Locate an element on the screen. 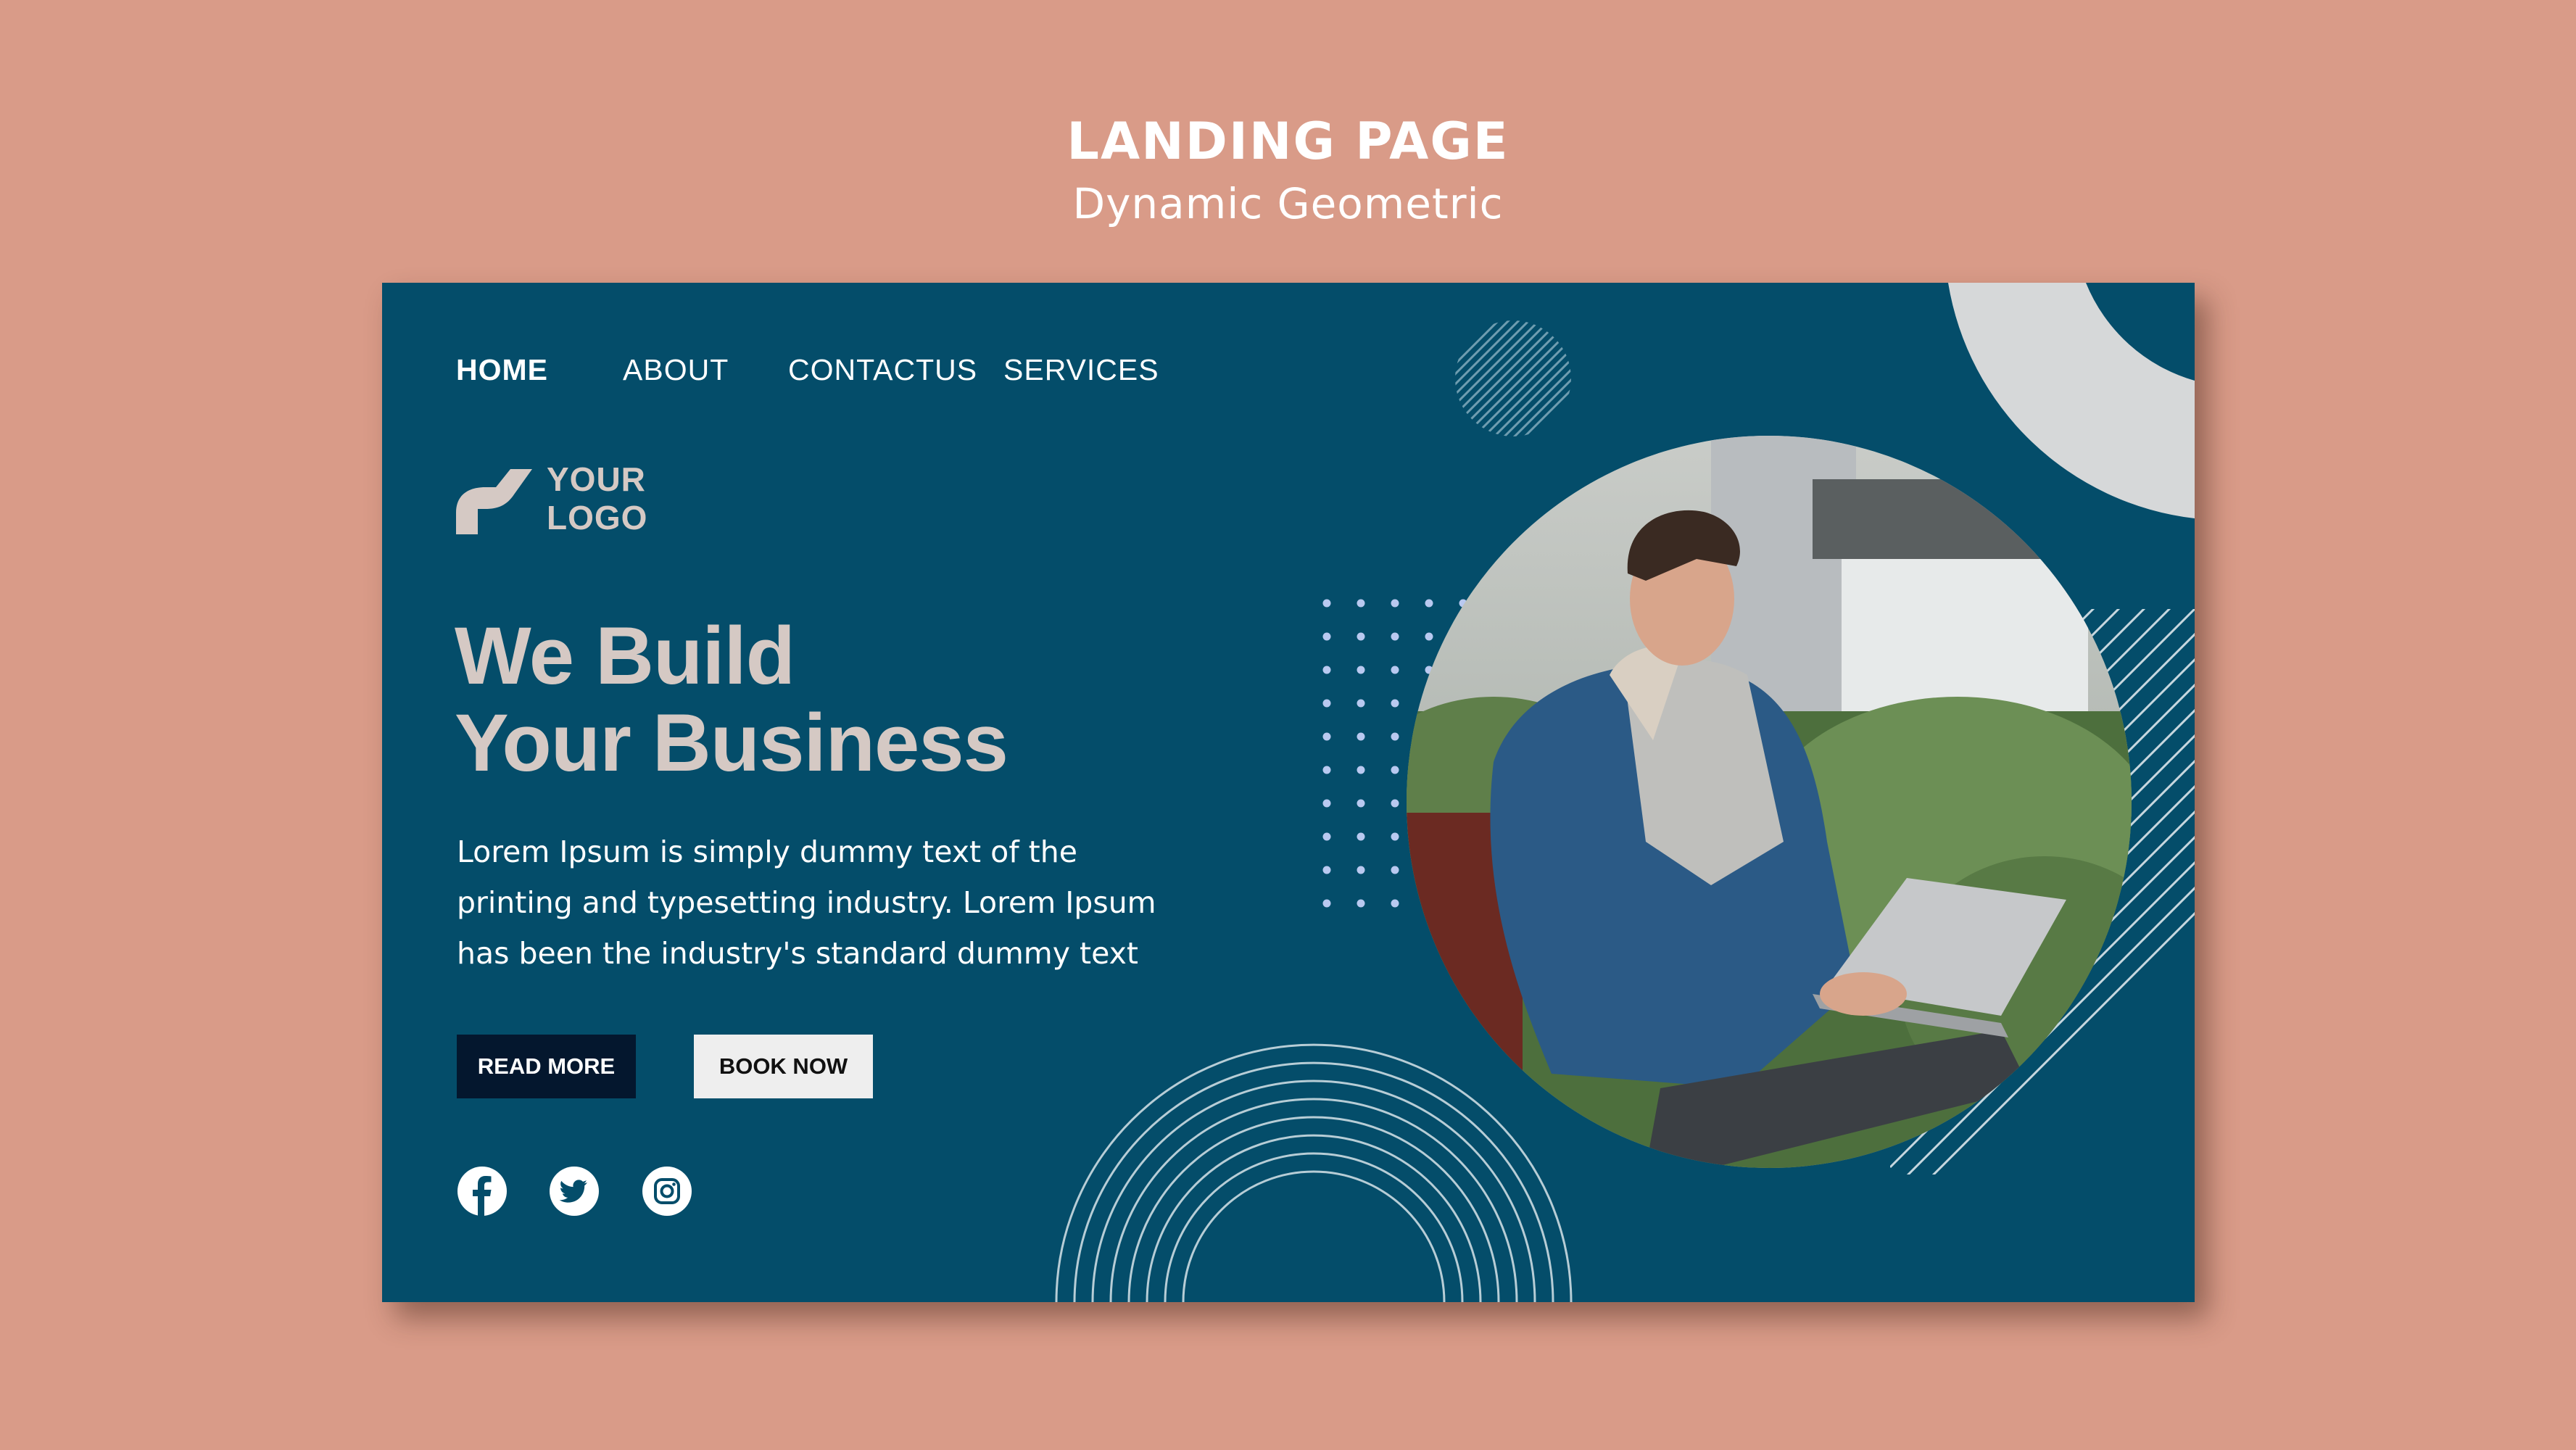  facebook-icon is located at coordinates (483, 1191).